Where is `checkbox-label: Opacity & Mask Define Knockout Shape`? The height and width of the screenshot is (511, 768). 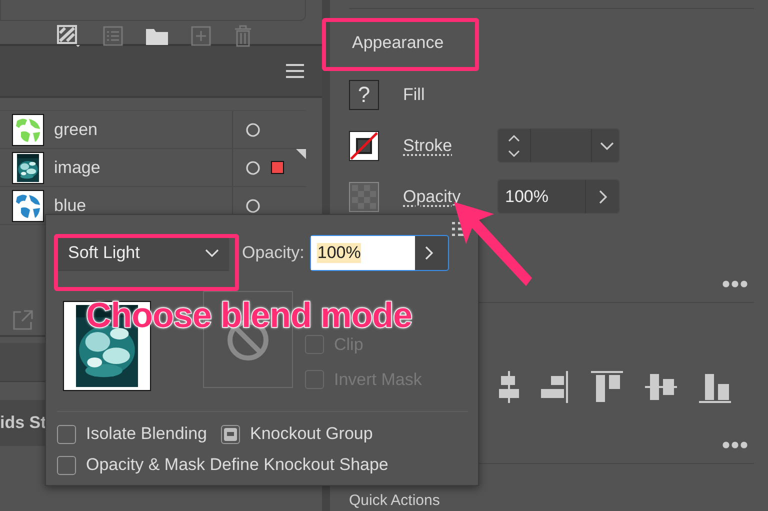
checkbox-label: Opacity & Mask Define Knockout Shape is located at coordinates (237, 465).